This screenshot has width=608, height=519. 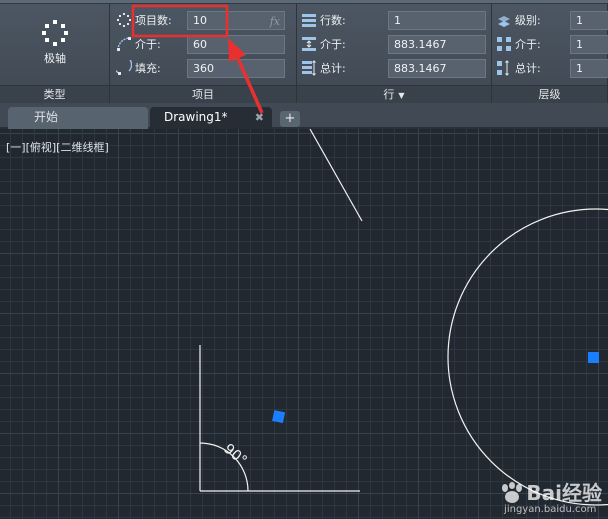 I want to click on angle-between-icon, so click(x=124, y=44).